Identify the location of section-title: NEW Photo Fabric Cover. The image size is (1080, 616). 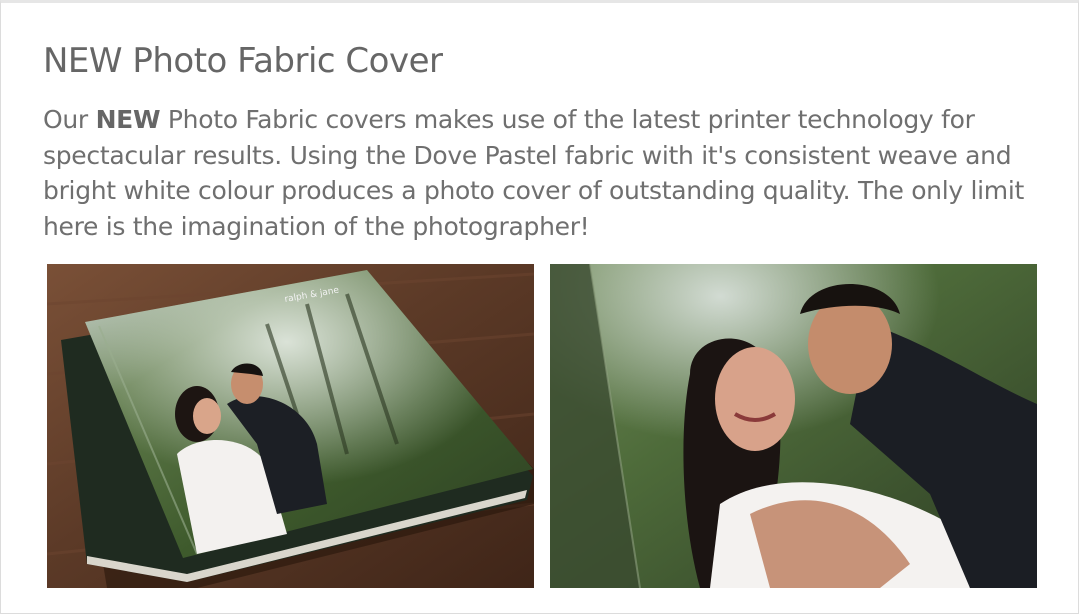
(243, 61).